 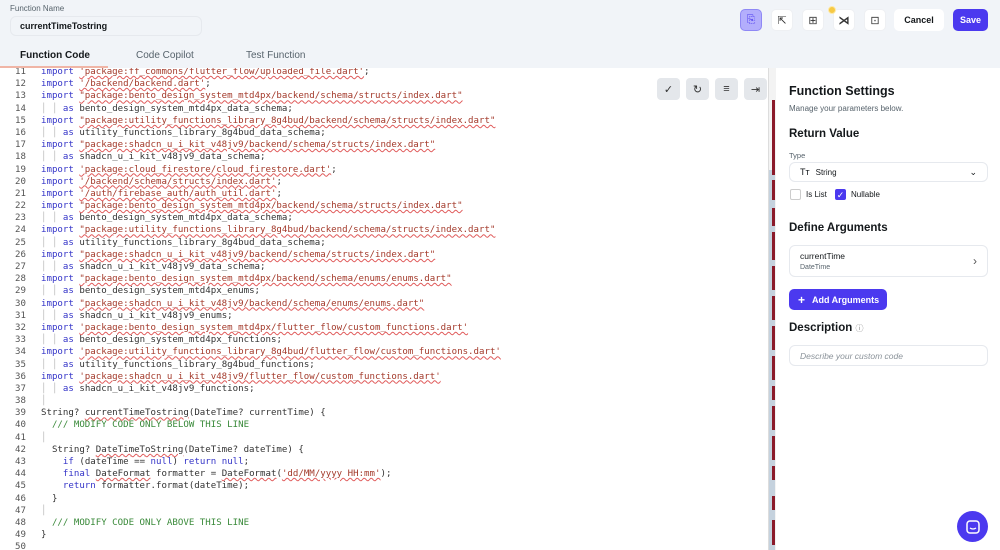 I want to click on info-icon: ⓘ, so click(x=859, y=328).